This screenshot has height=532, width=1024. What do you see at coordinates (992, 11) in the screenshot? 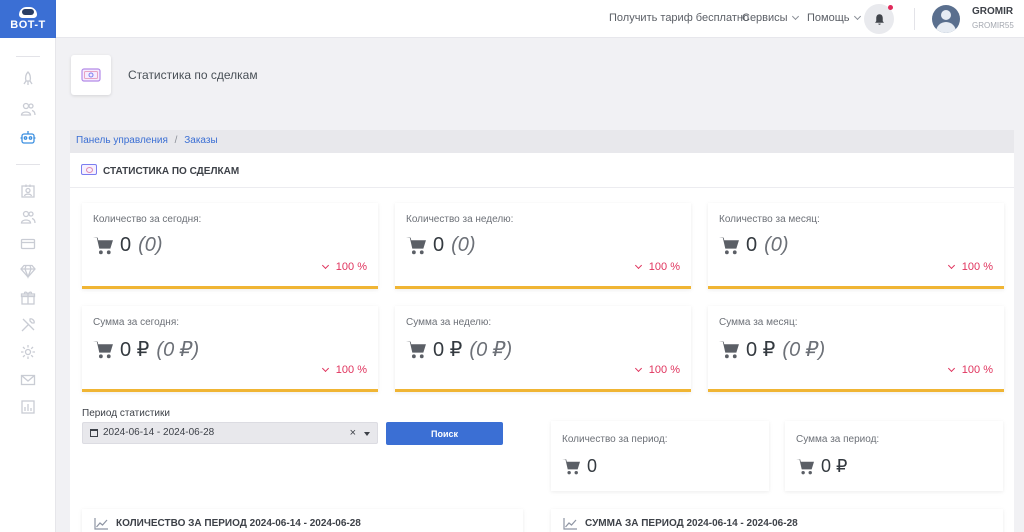
I see `user-name: GROMIR` at bounding box center [992, 11].